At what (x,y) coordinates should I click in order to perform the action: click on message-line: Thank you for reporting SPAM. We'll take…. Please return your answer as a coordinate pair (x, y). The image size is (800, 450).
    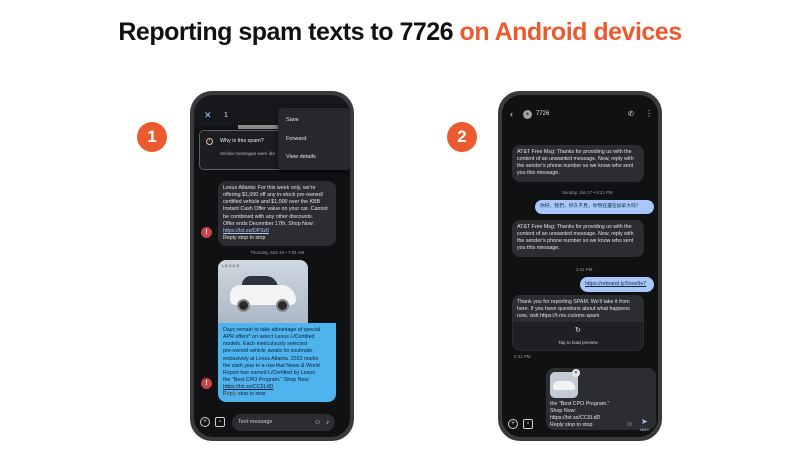
    Looking at the image, I should click on (573, 302).